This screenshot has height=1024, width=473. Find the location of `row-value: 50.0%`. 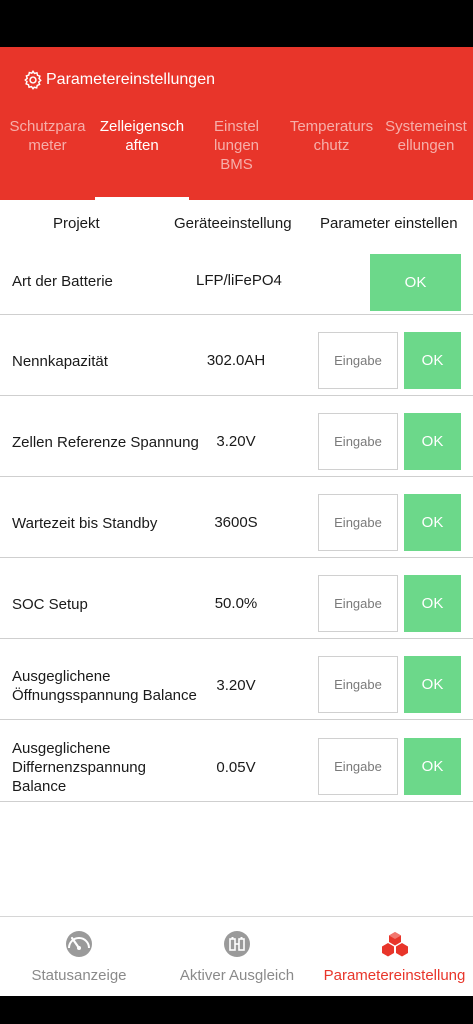

row-value: 50.0% is located at coordinates (236, 603).